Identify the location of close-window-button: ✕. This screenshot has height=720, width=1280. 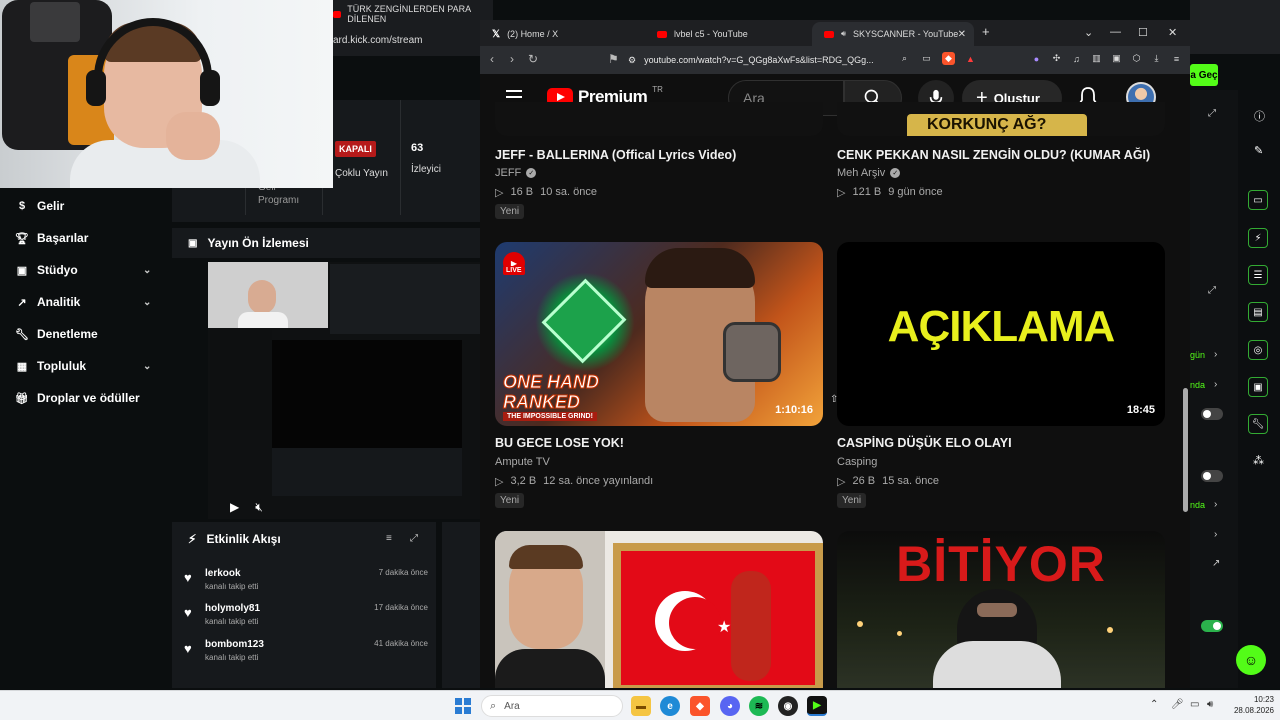
(1172, 32).